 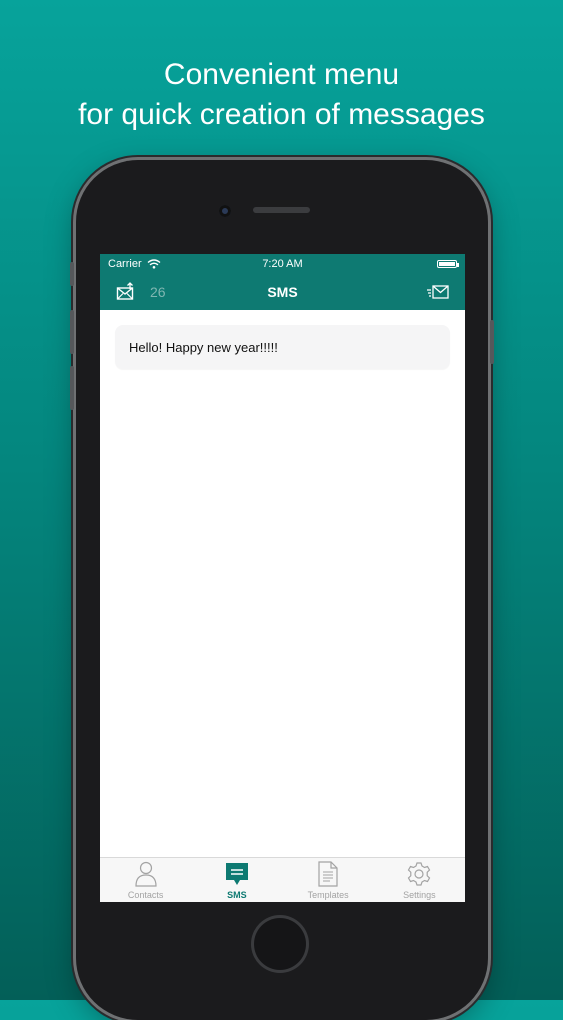 I want to click on battery-icon, so click(x=448, y=264).